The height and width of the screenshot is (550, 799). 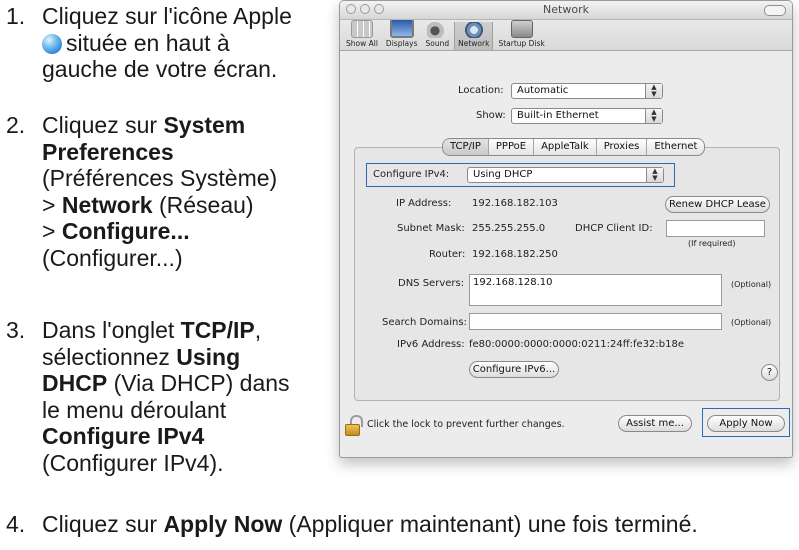 I want to click on step-number: 4., so click(x=16, y=524).